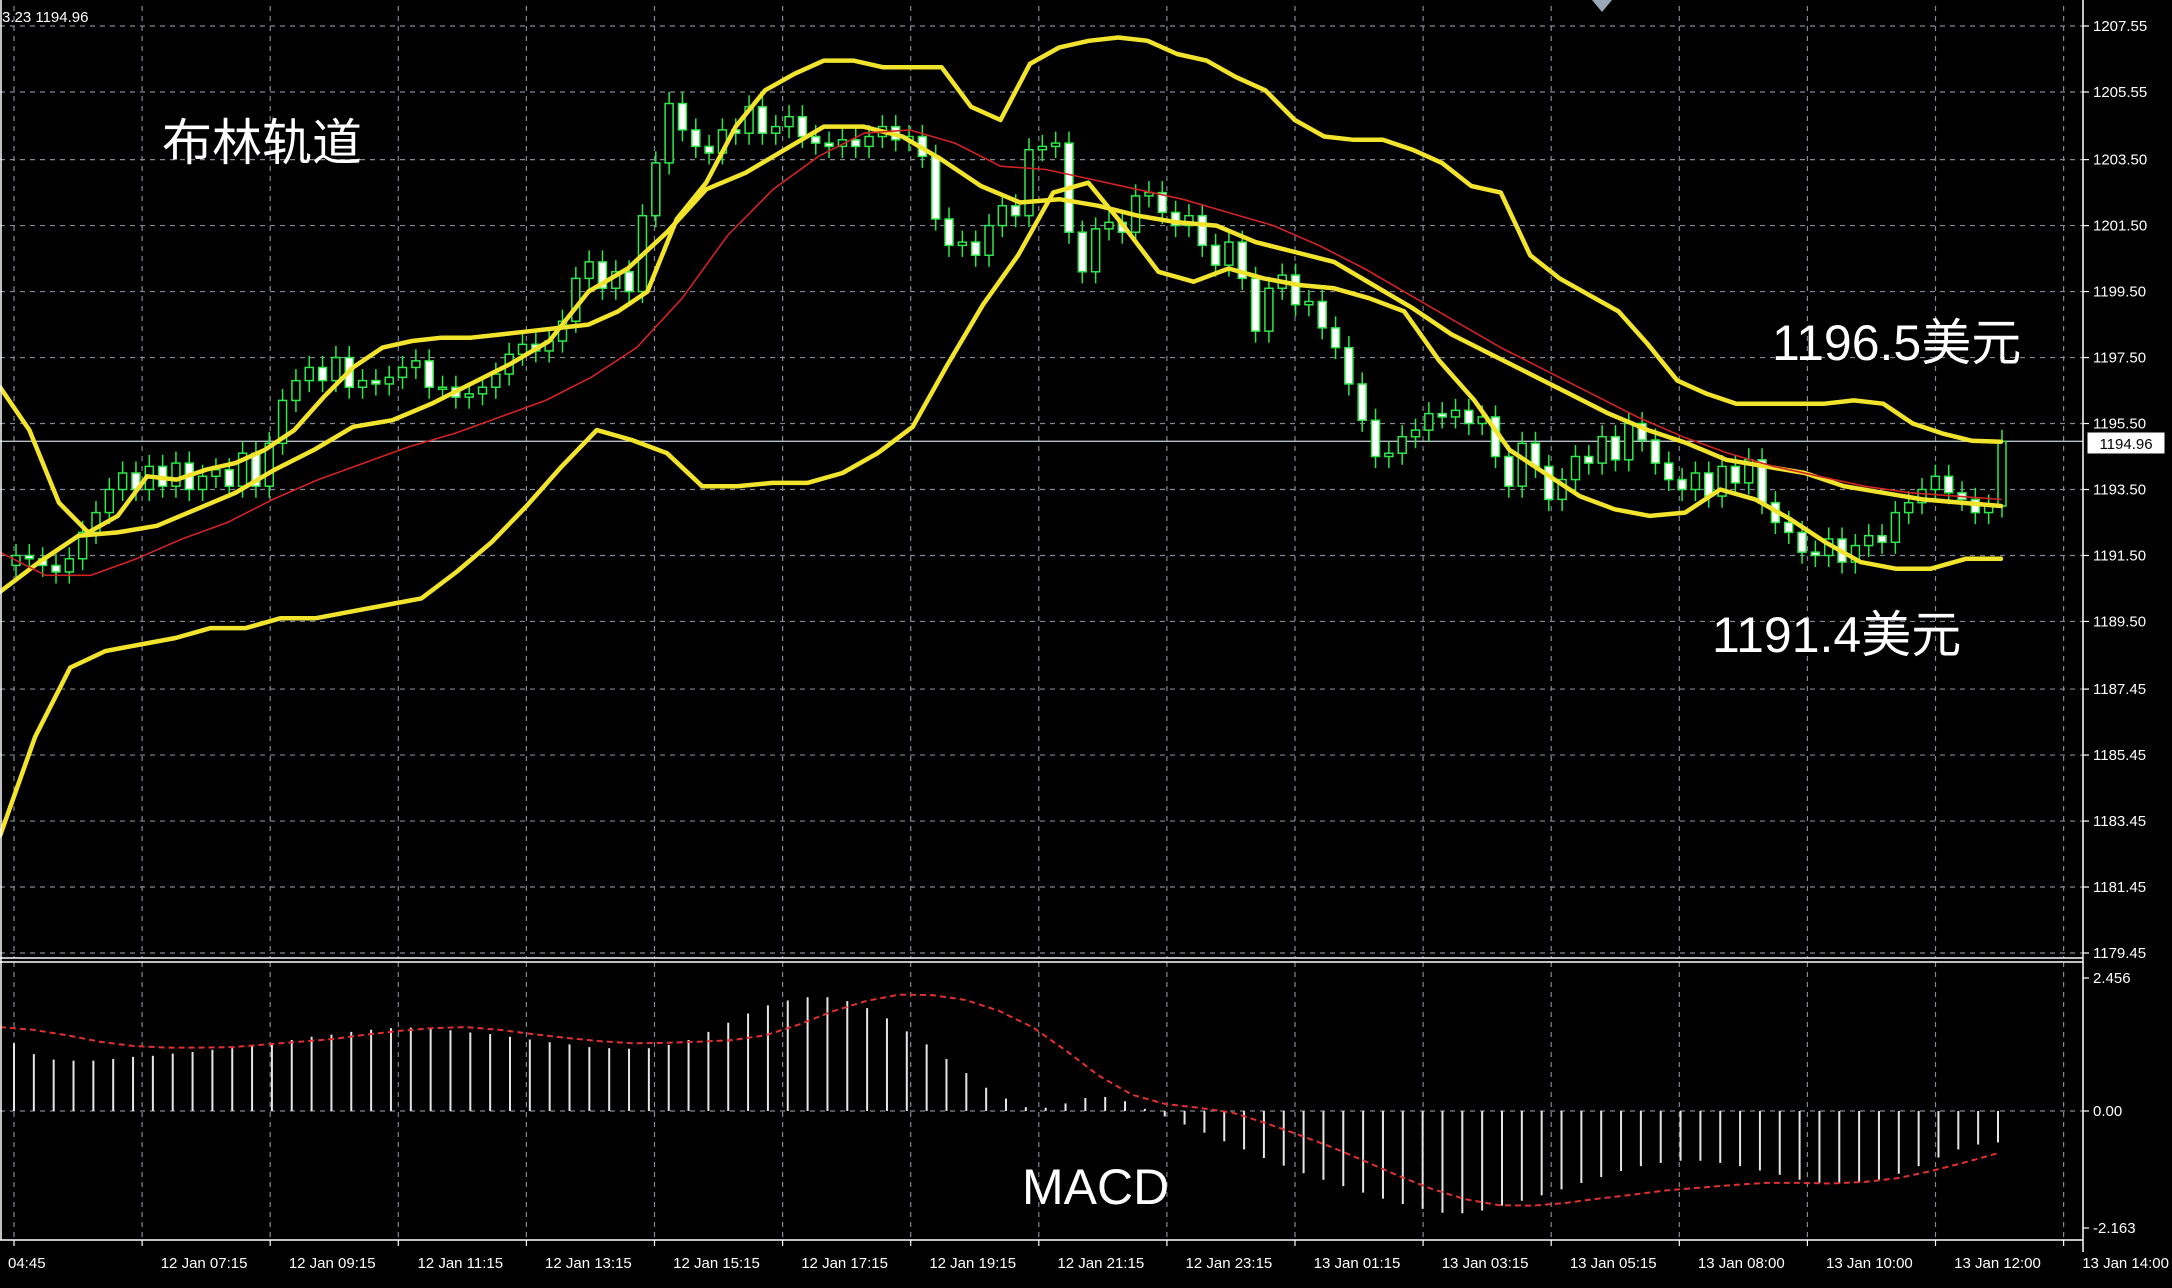 The height and width of the screenshot is (1288, 2172). What do you see at coordinates (1836, 635) in the screenshot?
I see `lower-band-annotation: 1191.4美元` at bounding box center [1836, 635].